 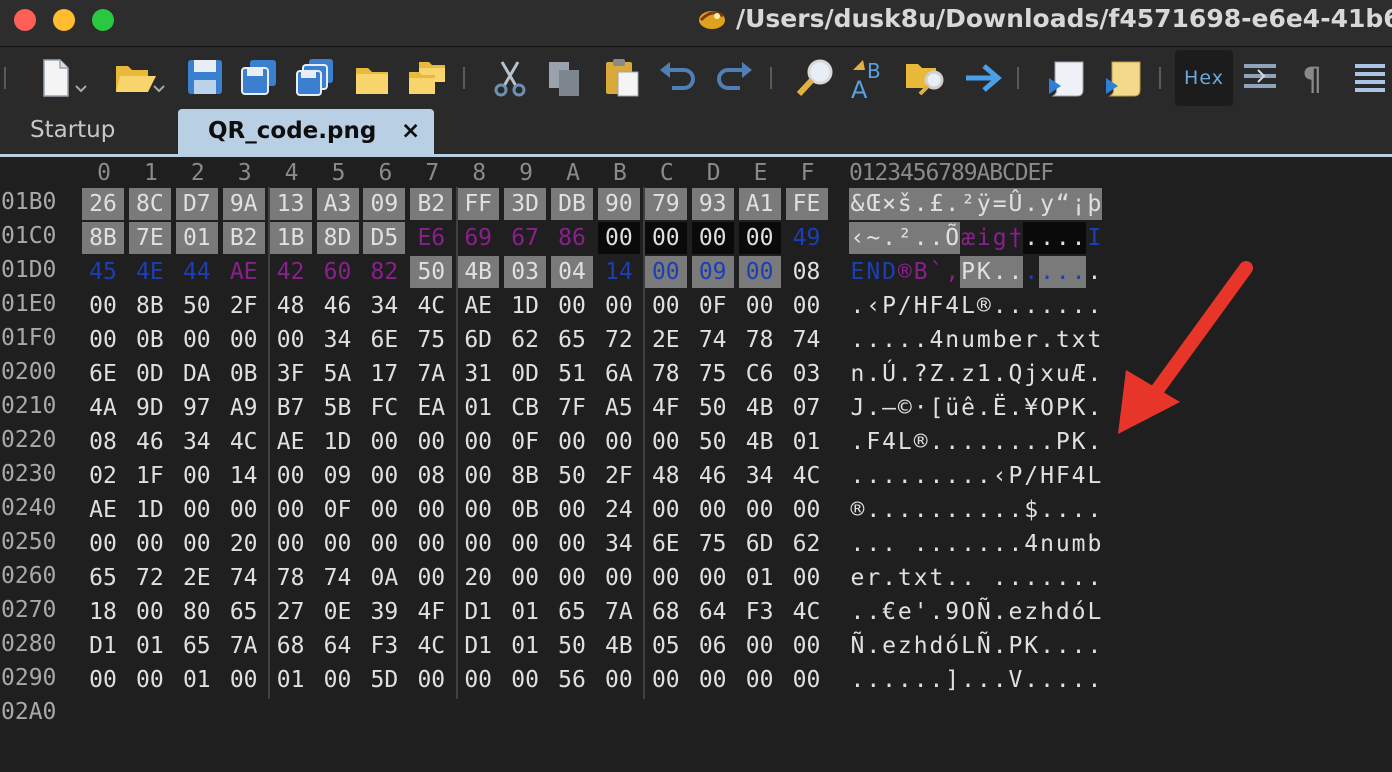 I want to click on hex-byte: 72, so click(x=150, y=578).